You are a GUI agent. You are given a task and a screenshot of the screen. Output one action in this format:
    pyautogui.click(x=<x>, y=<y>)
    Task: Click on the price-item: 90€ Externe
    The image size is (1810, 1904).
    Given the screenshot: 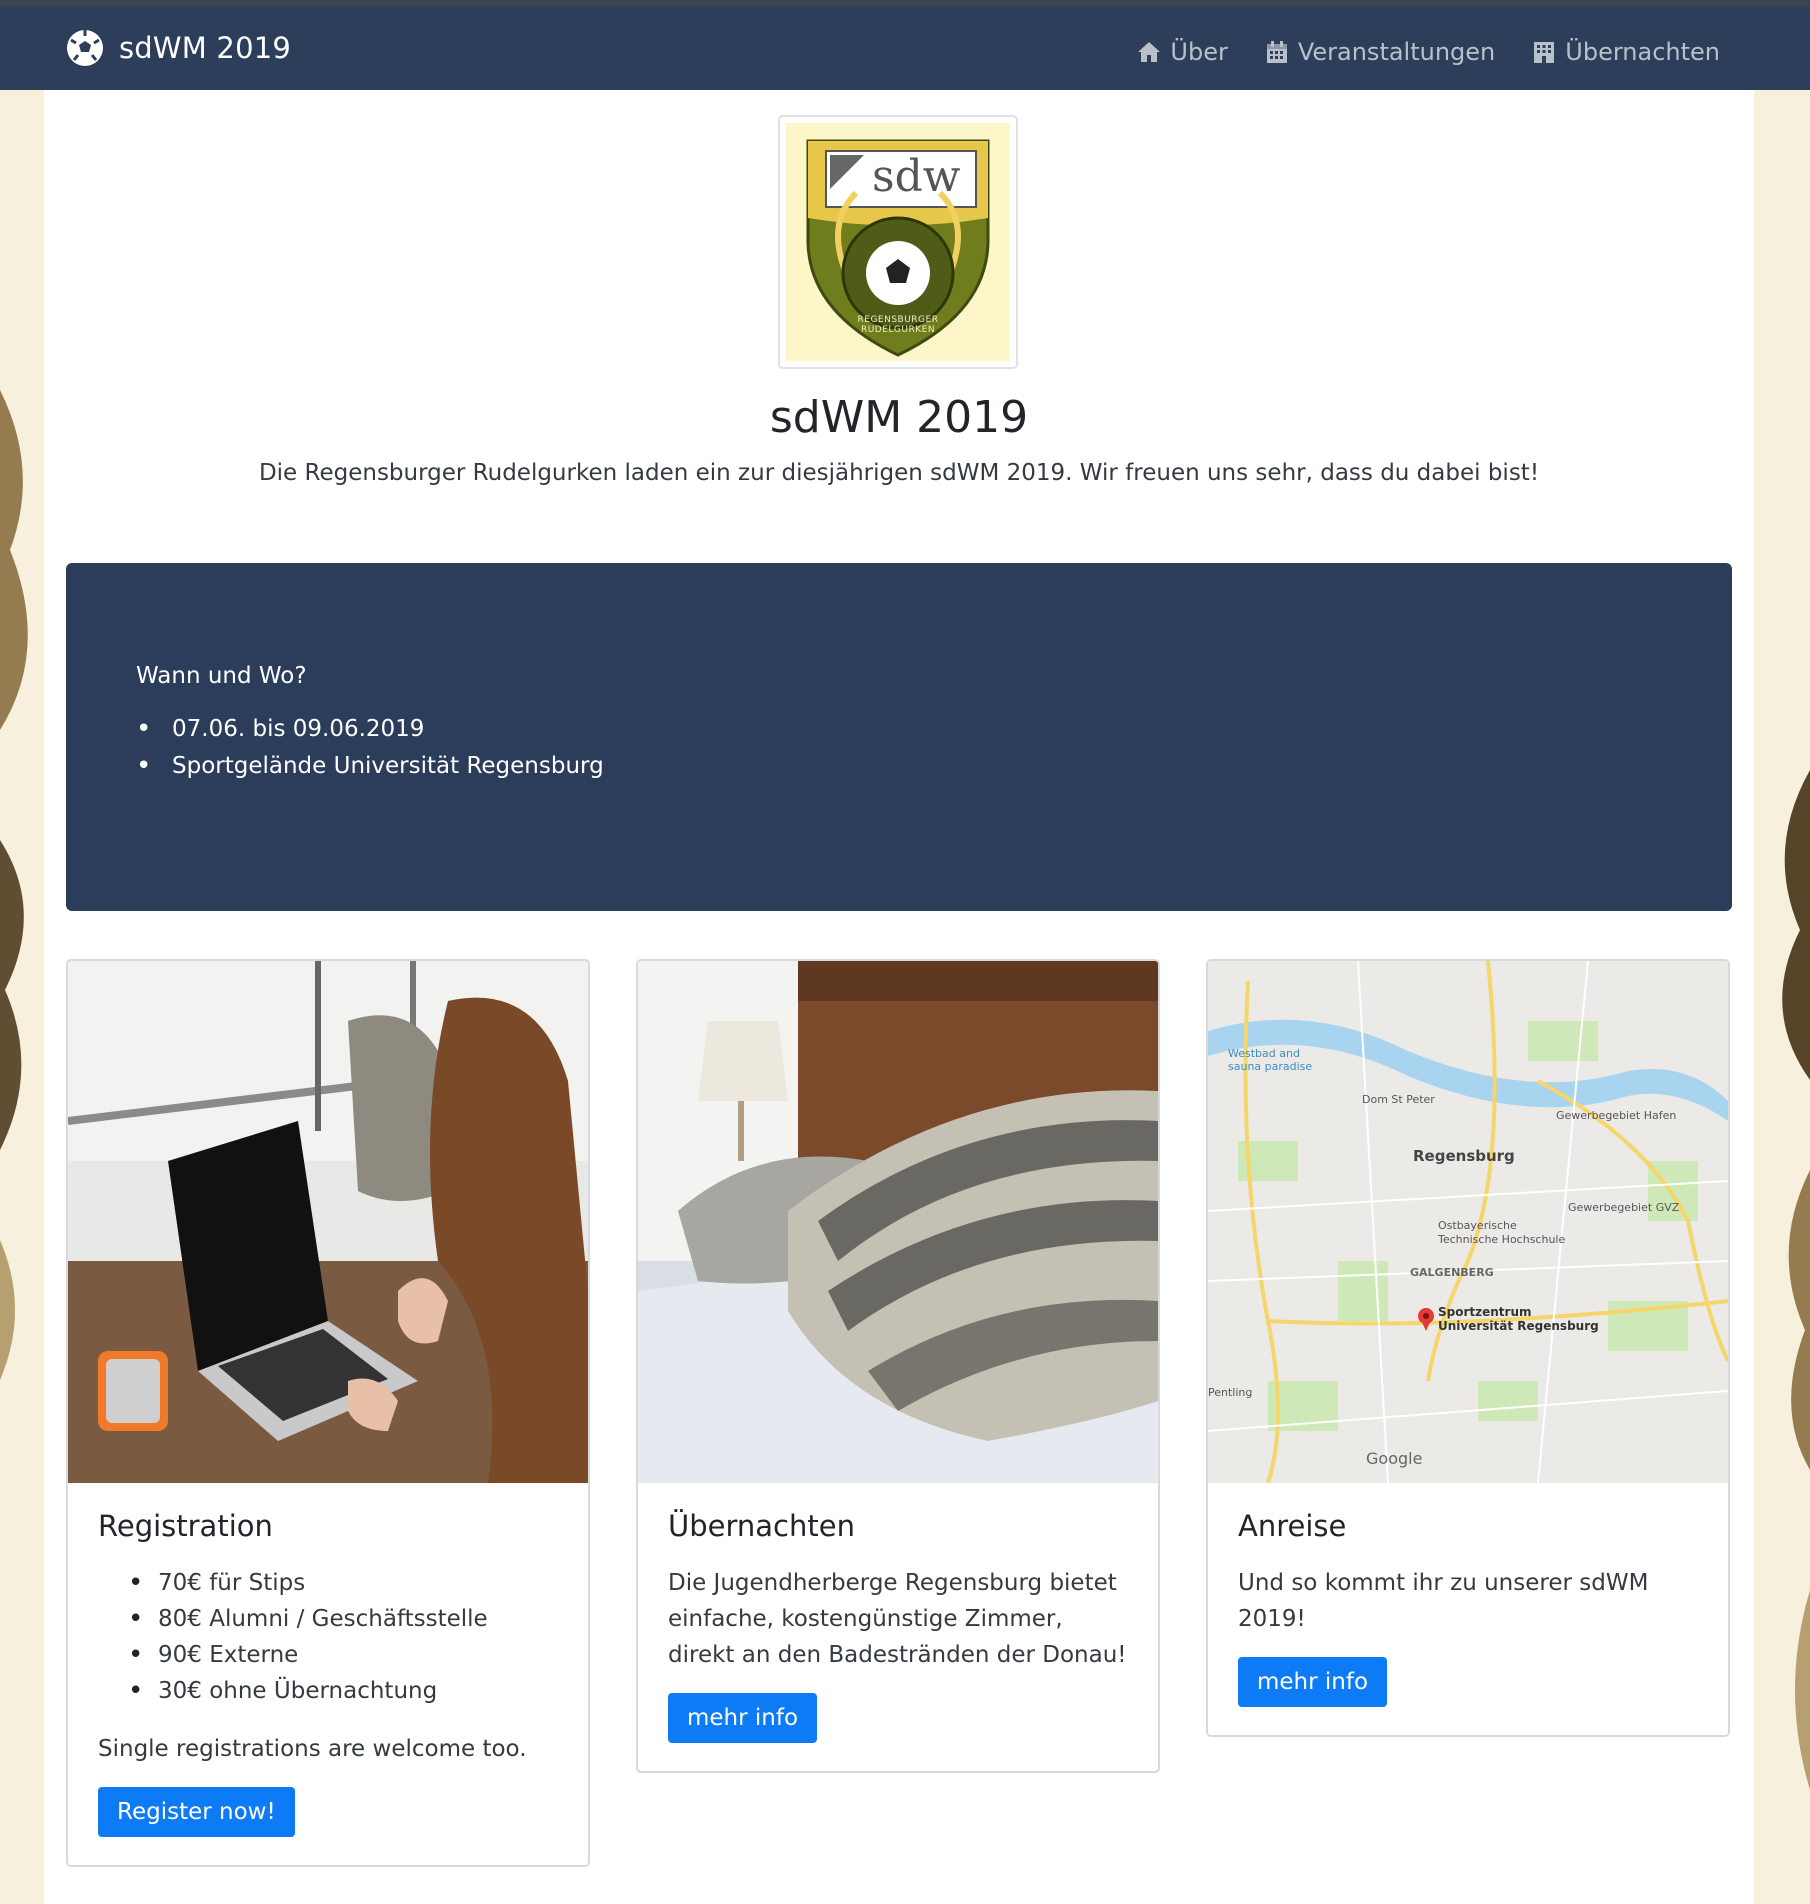 What is the action you would take?
    pyautogui.click(x=343, y=1655)
    